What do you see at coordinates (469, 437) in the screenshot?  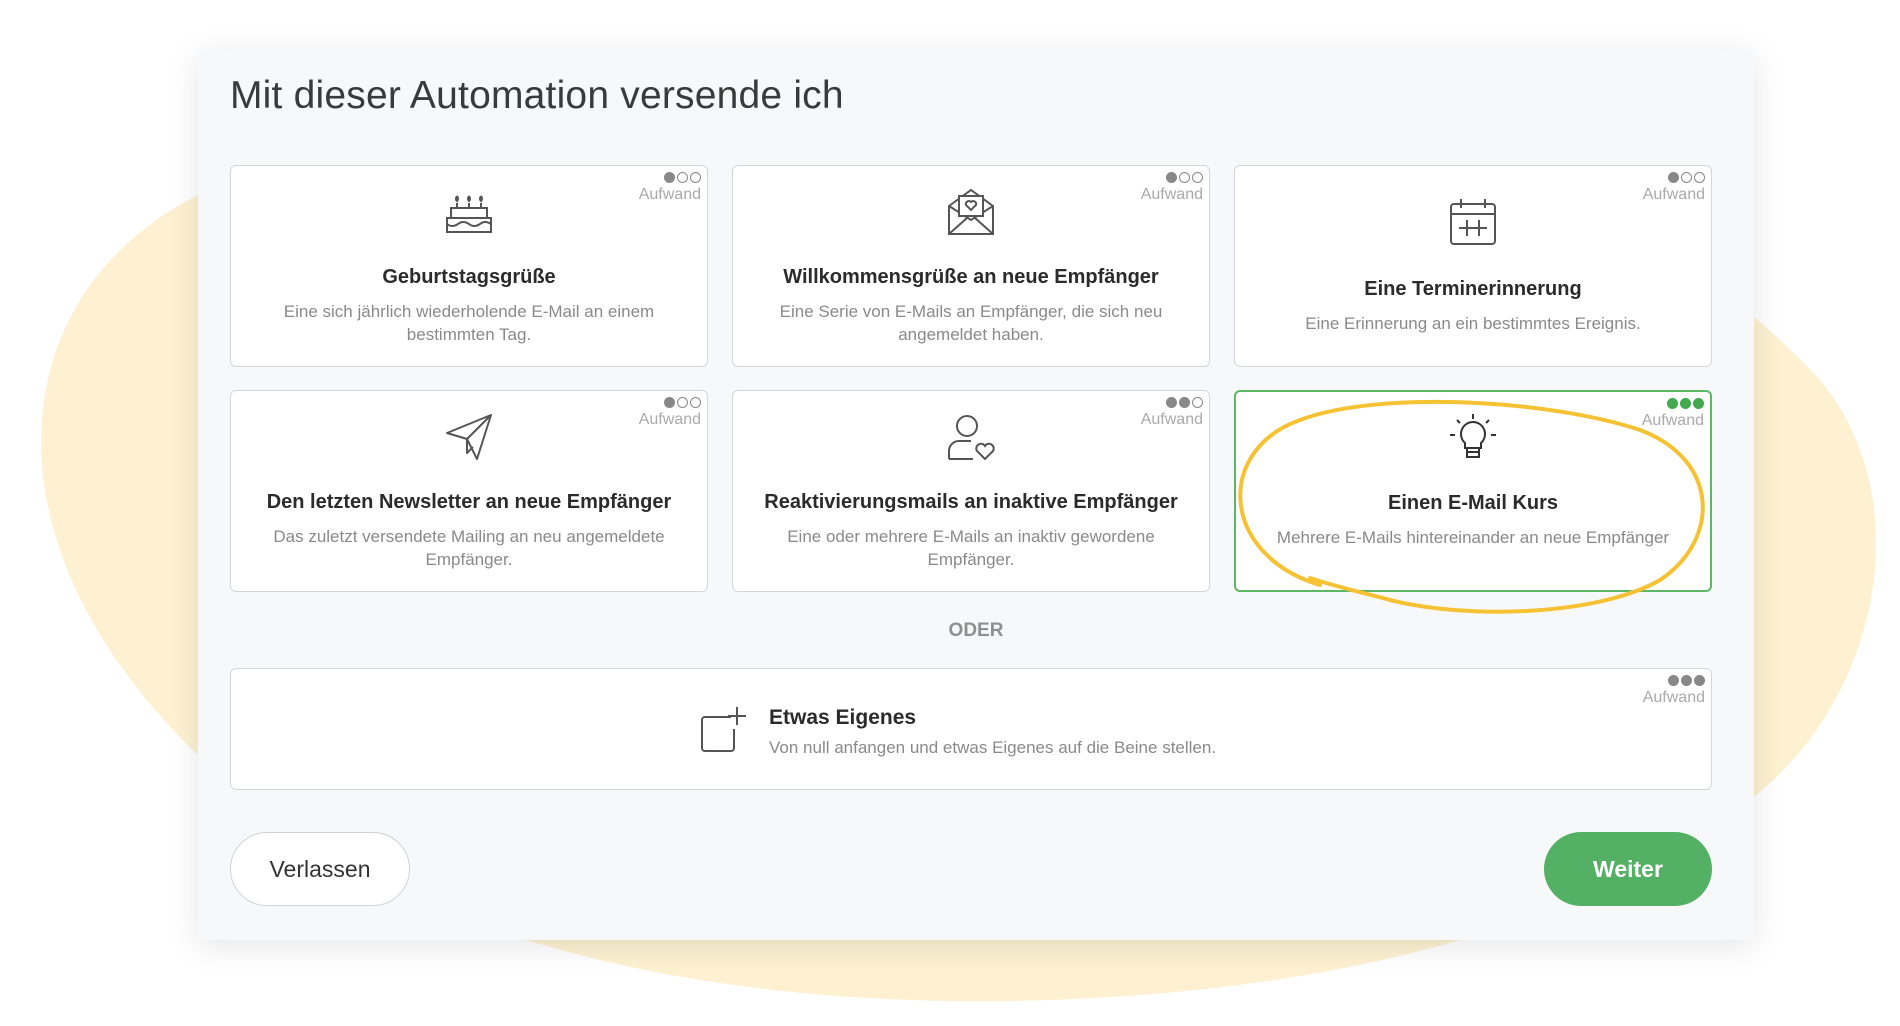 I see `paper-plane-icon` at bounding box center [469, 437].